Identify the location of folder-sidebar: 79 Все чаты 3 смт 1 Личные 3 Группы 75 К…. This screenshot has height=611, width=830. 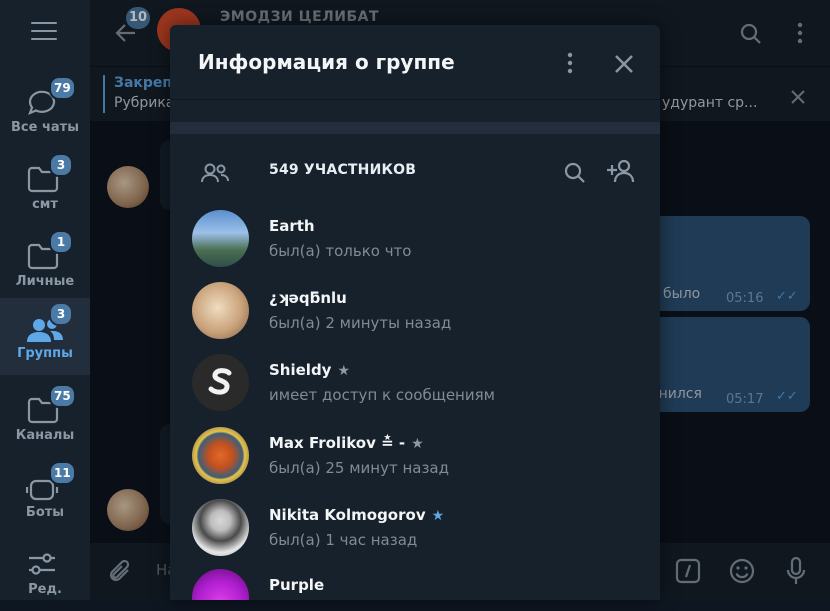
(45, 300).